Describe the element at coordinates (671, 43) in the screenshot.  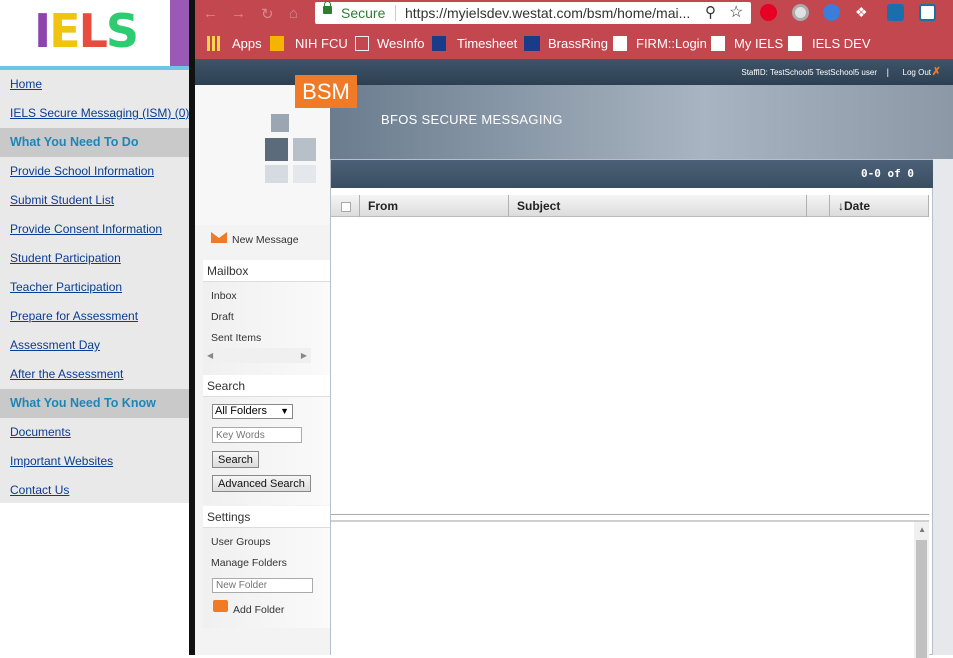
I see `bookmark-firm-login: FIRM::Login` at that location.